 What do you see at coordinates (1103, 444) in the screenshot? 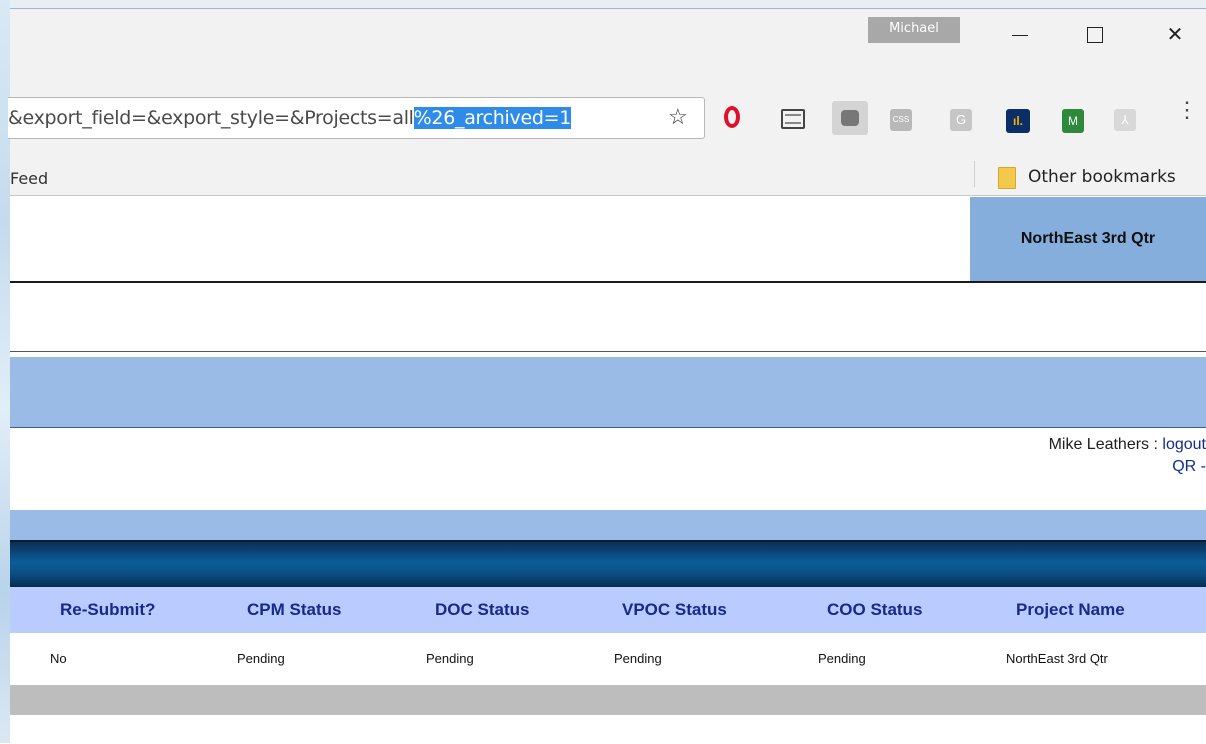
I see `user-name: Mike Leathers :` at bounding box center [1103, 444].